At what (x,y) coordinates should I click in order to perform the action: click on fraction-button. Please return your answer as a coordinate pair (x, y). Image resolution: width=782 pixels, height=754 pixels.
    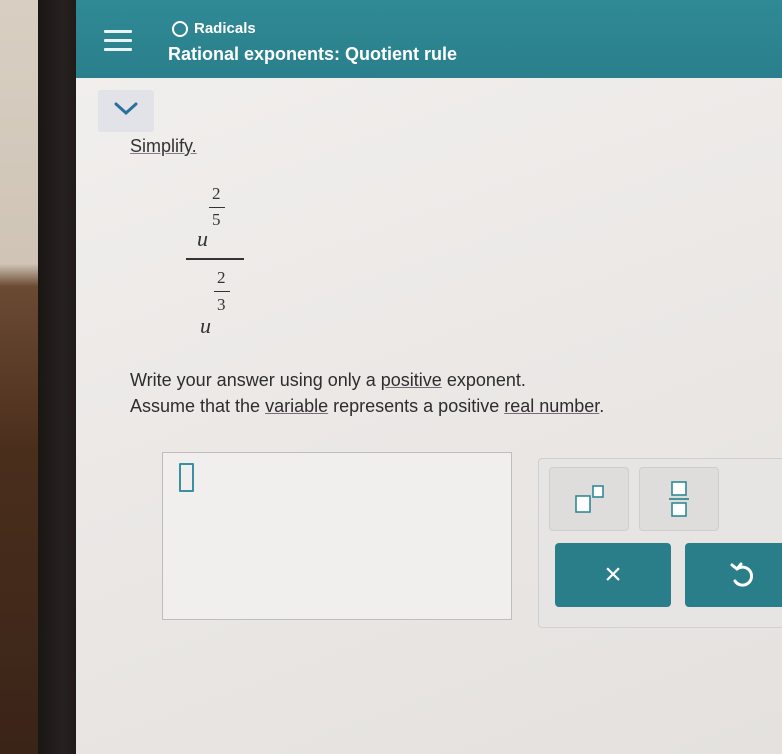
    Looking at the image, I should click on (679, 499).